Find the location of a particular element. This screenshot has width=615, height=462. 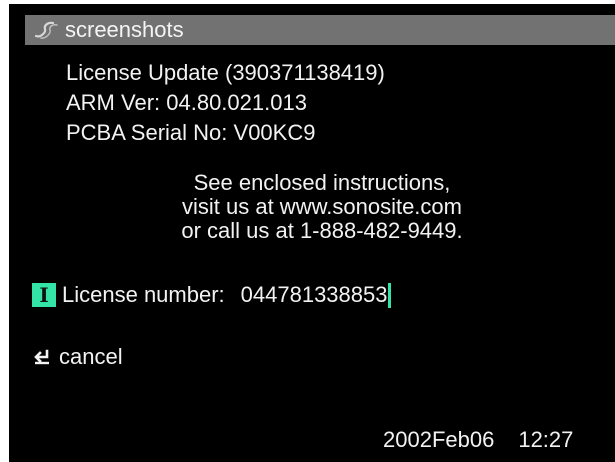

window-title: screenshots is located at coordinates (124, 29).